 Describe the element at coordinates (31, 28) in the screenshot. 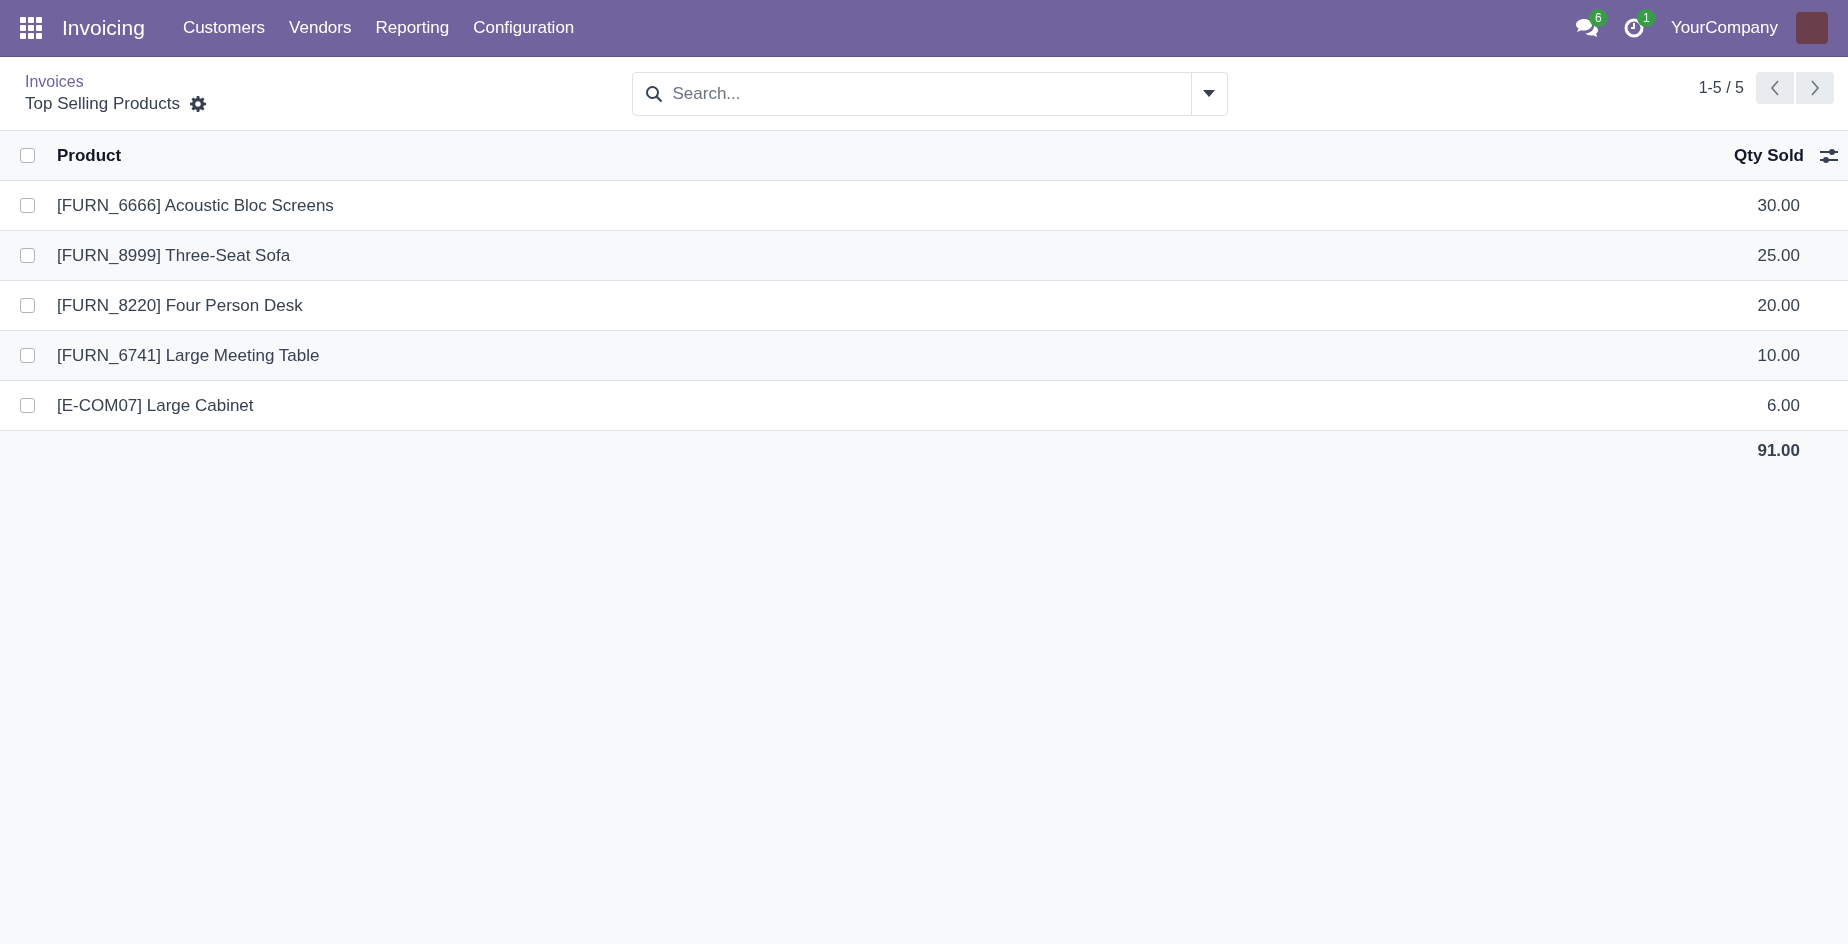

I see `apps-menu-icon` at that location.